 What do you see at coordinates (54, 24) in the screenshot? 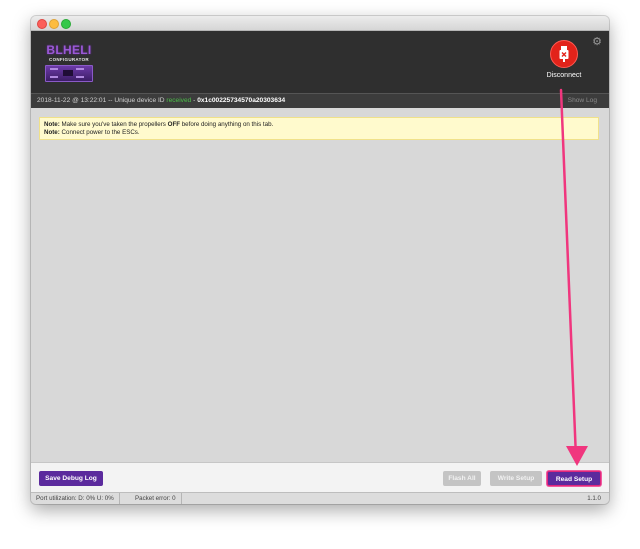
I see `minimize-window-button` at bounding box center [54, 24].